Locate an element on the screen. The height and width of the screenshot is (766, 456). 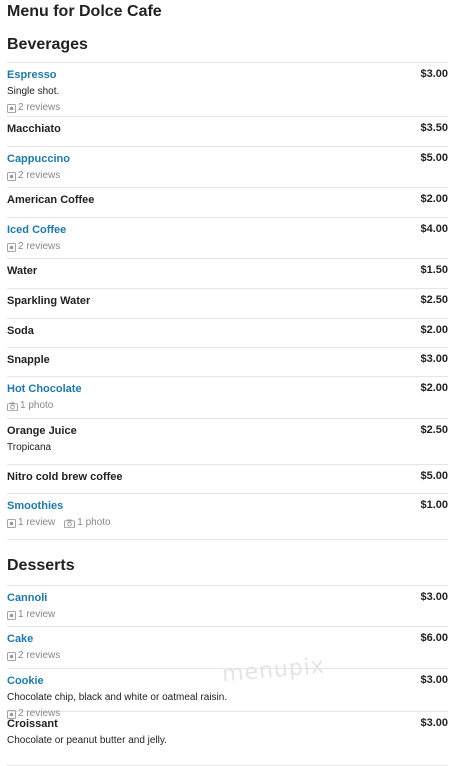
menu-item: Smoothies $1.00 1 review 1 photo is located at coordinates (227, 517).